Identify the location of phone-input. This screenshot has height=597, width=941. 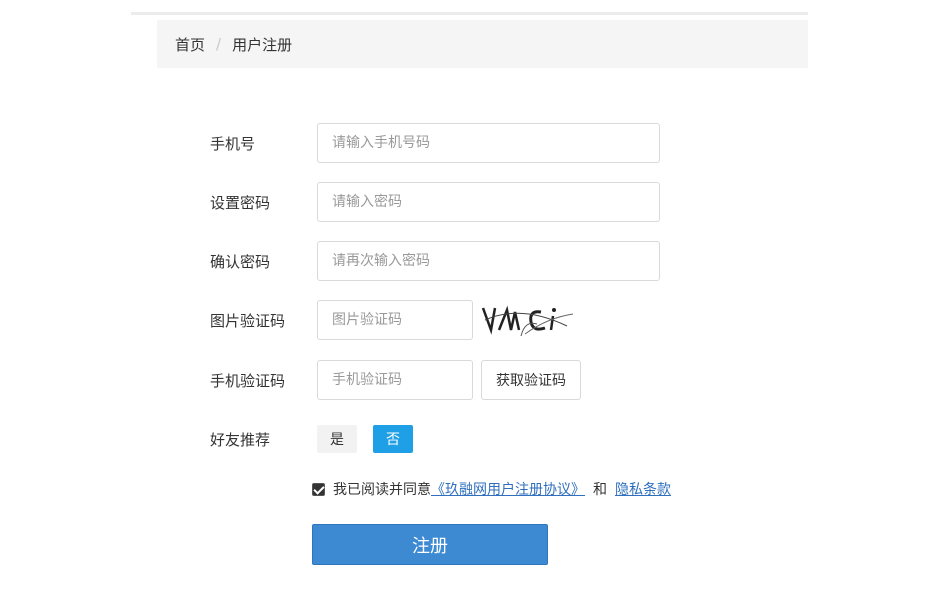
(488, 143).